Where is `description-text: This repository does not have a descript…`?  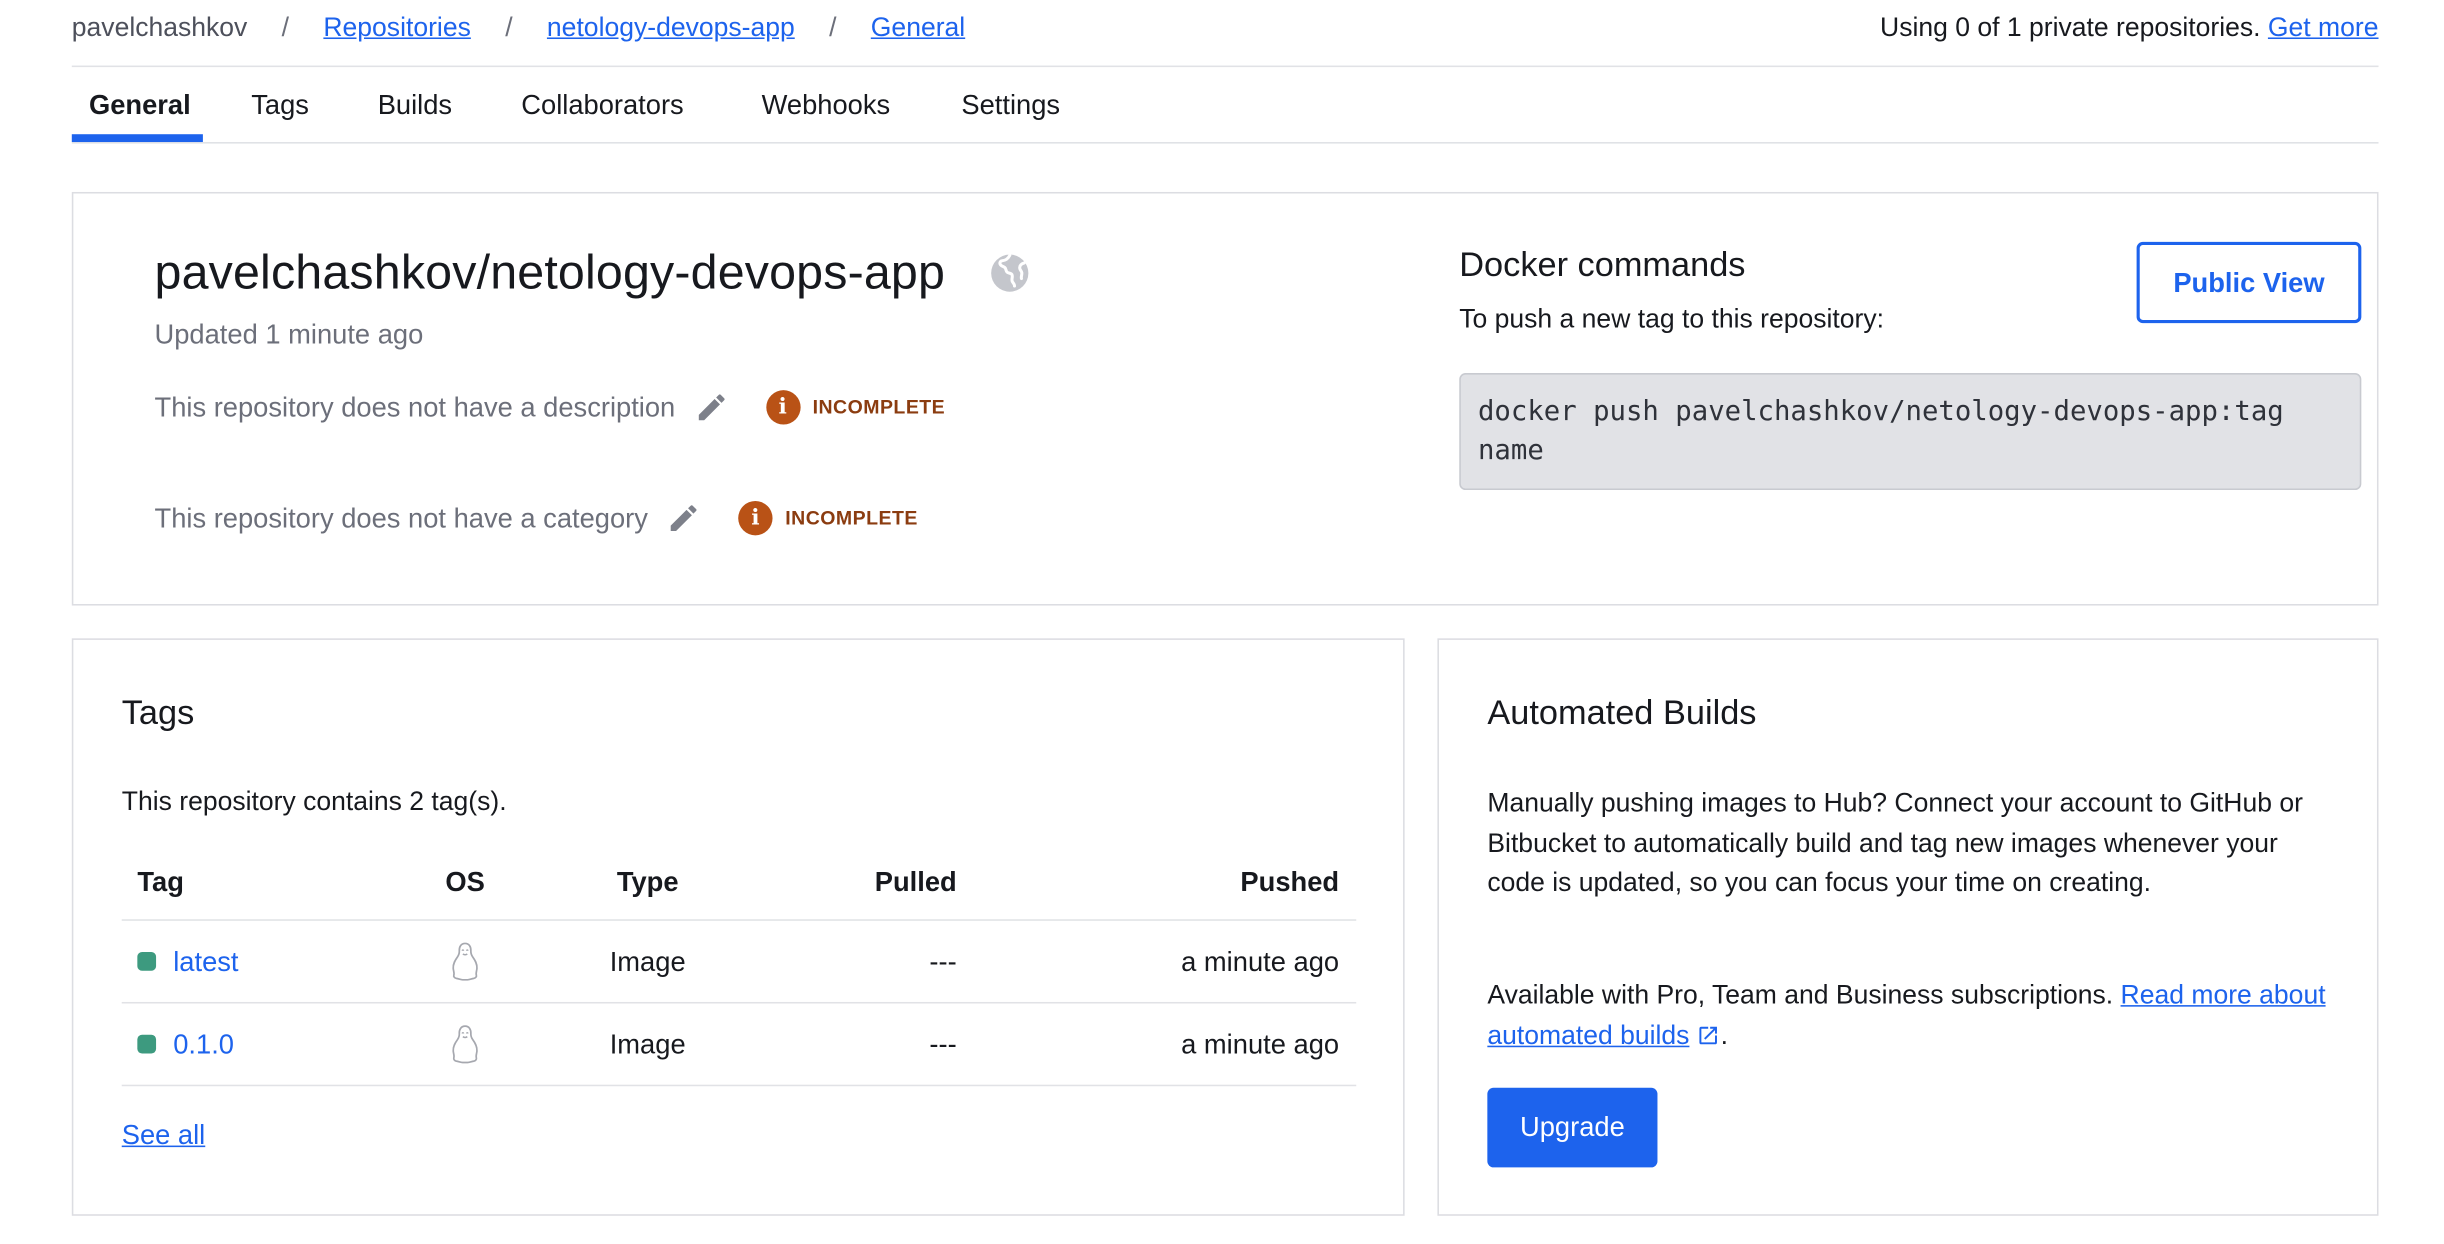 description-text: This repository does not have a descript… is located at coordinates (415, 406).